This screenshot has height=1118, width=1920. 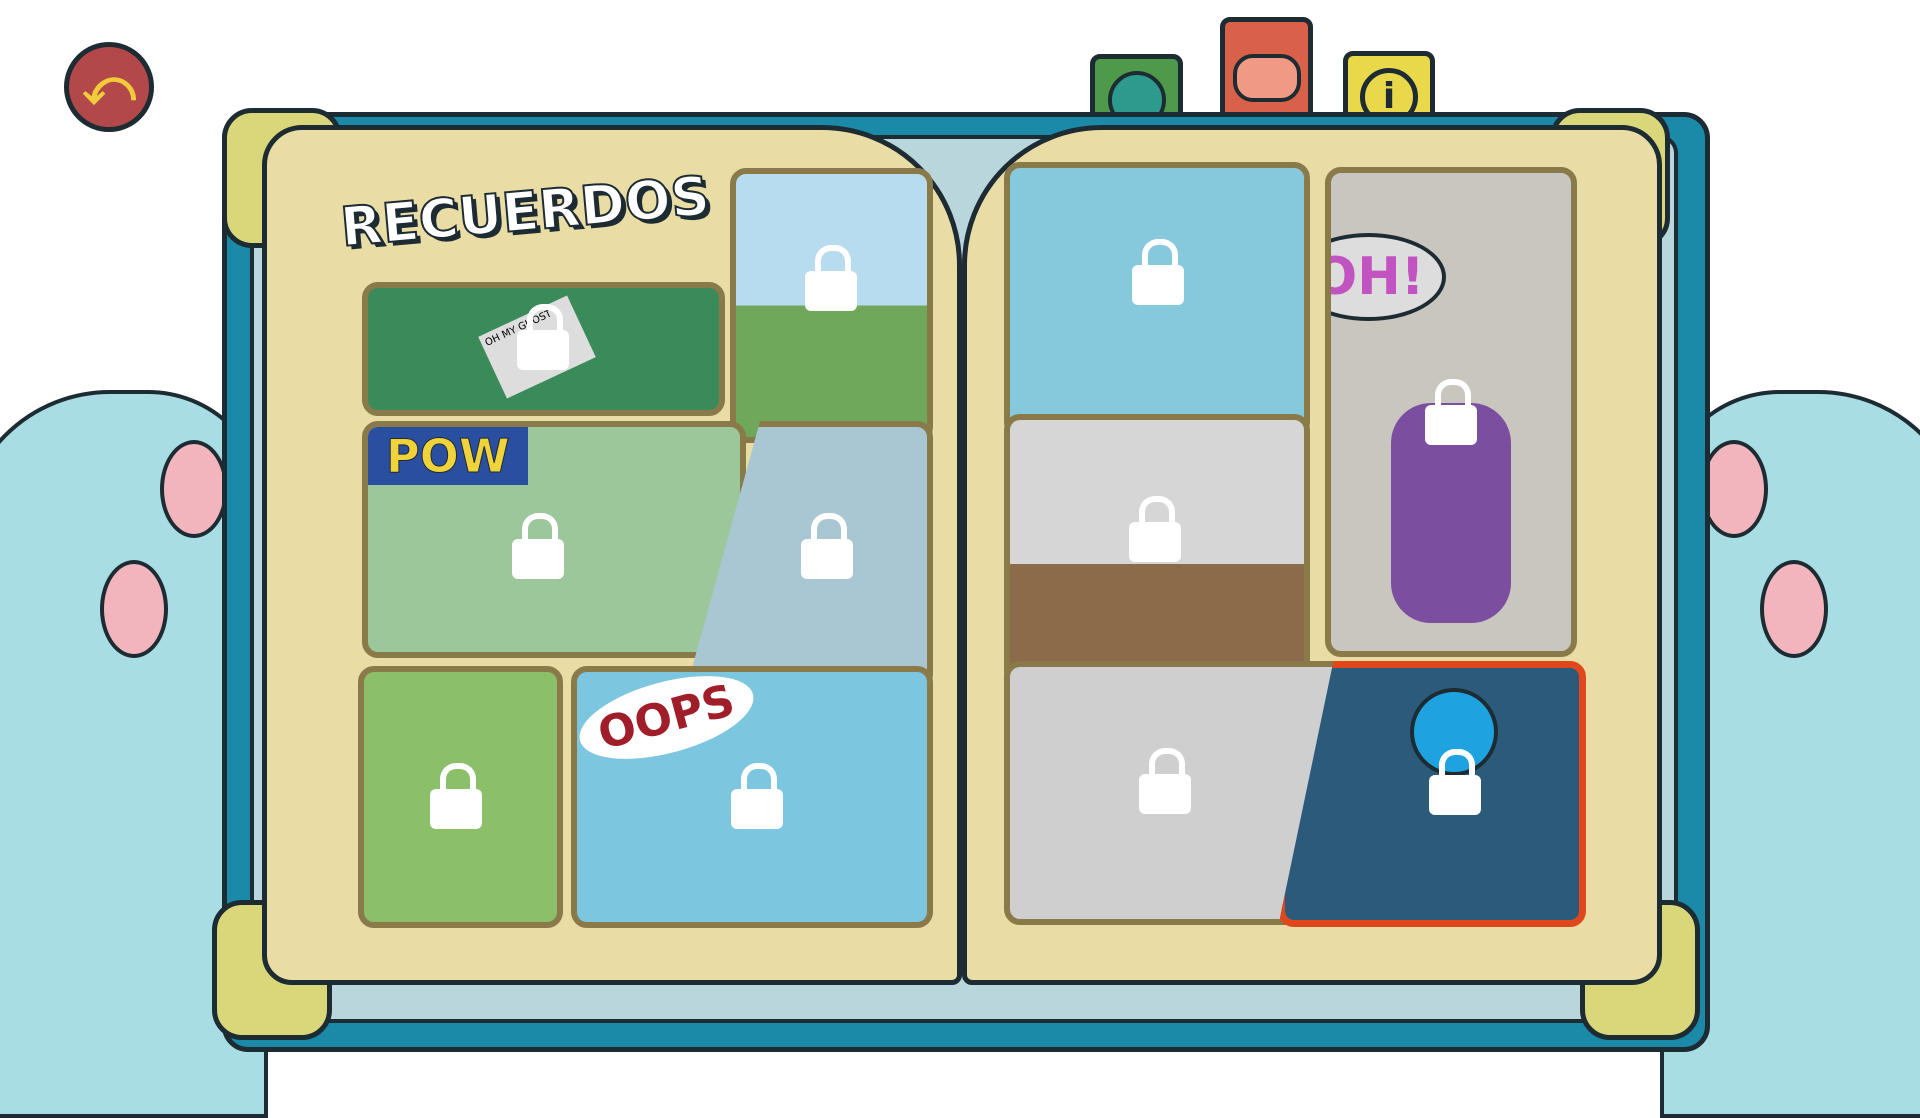 What do you see at coordinates (1266, 78) in the screenshot?
I see `thought-cloud-icon` at bounding box center [1266, 78].